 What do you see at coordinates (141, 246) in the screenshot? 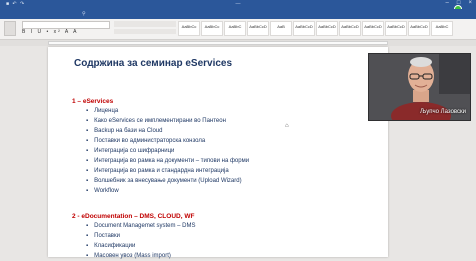
I see `list-item: Класификации` at bounding box center [141, 246].